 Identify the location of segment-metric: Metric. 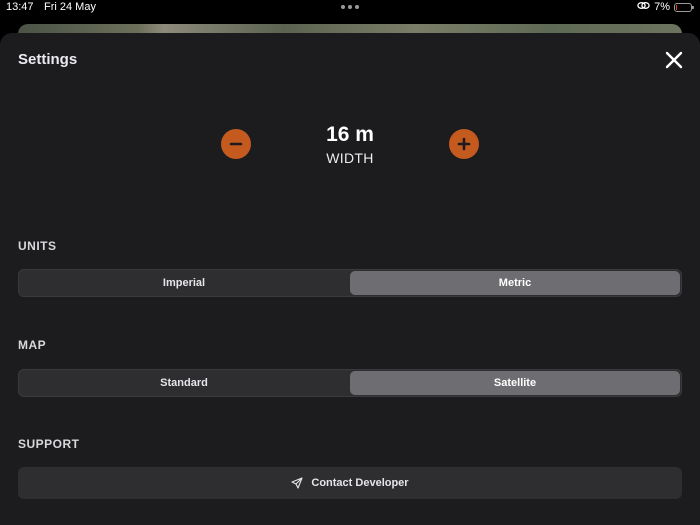
(515, 283).